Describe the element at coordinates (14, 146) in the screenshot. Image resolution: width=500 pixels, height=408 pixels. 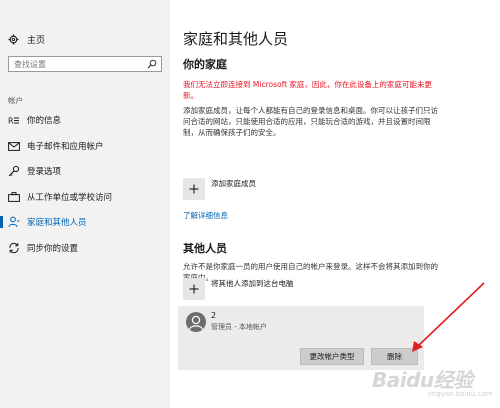
I see `mail-icon` at that location.